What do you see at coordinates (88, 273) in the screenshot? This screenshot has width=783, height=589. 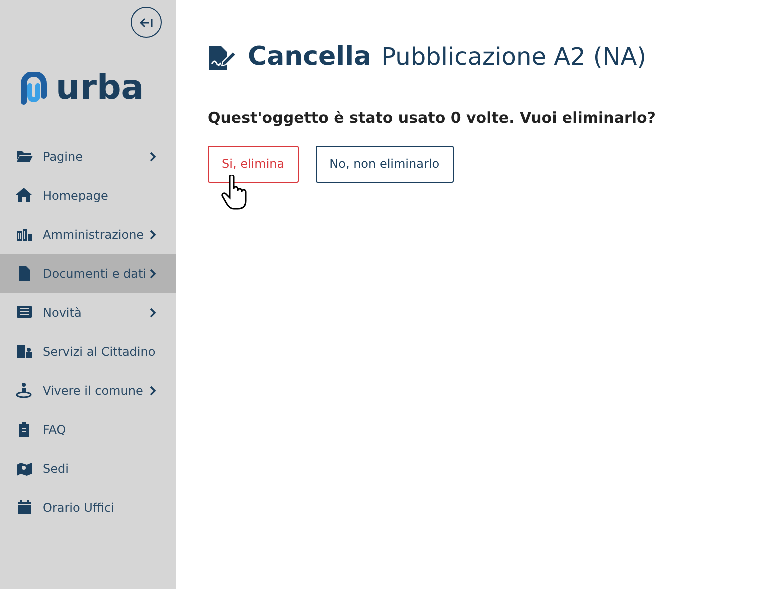 I see `sidebar-item: Documenti e dati` at bounding box center [88, 273].